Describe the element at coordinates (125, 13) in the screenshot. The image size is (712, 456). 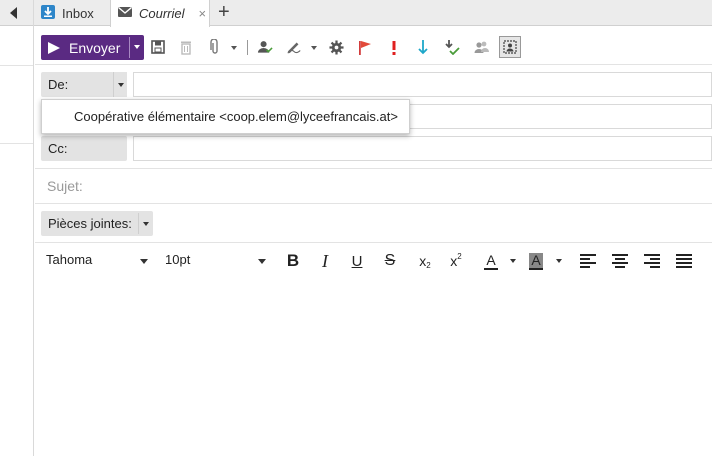
I see `envelope-icon` at that location.